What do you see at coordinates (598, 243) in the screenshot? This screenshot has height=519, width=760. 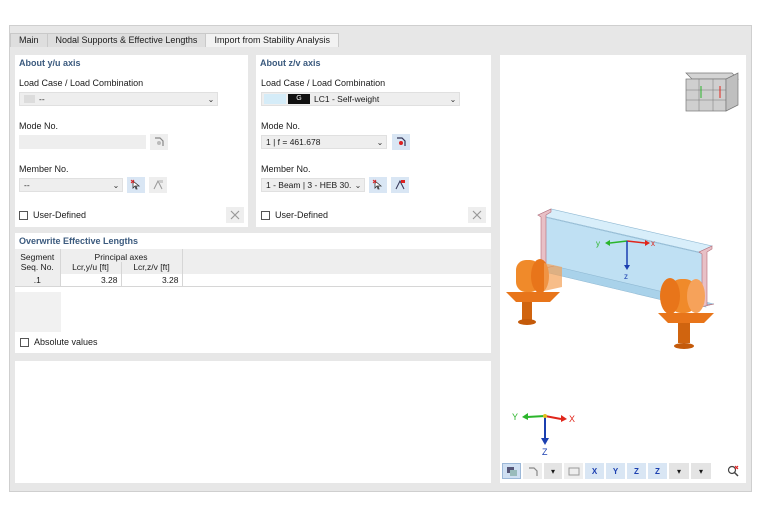 I see `local-y-label: y` at bounding box center [598, 243].